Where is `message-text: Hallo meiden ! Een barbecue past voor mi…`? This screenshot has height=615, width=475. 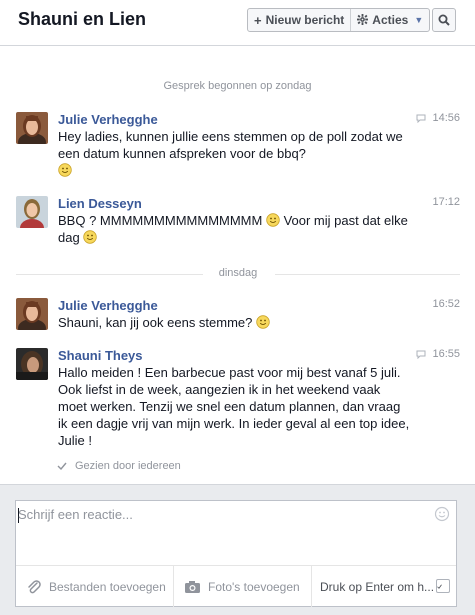
message-text: Hallo meiden ! Een barbecue past voor mi… is located at coordinates (235, 406).